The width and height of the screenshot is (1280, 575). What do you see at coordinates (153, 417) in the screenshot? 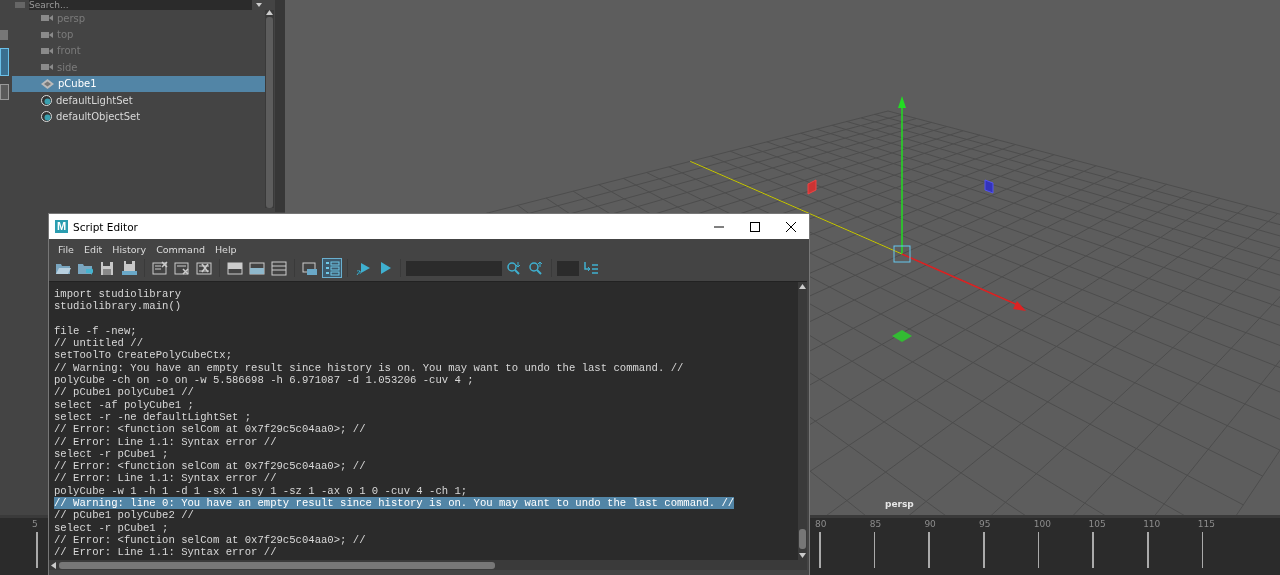
I see `code-line: select -r -ne defaultLightSet ;` at bounding box center [153, 417].